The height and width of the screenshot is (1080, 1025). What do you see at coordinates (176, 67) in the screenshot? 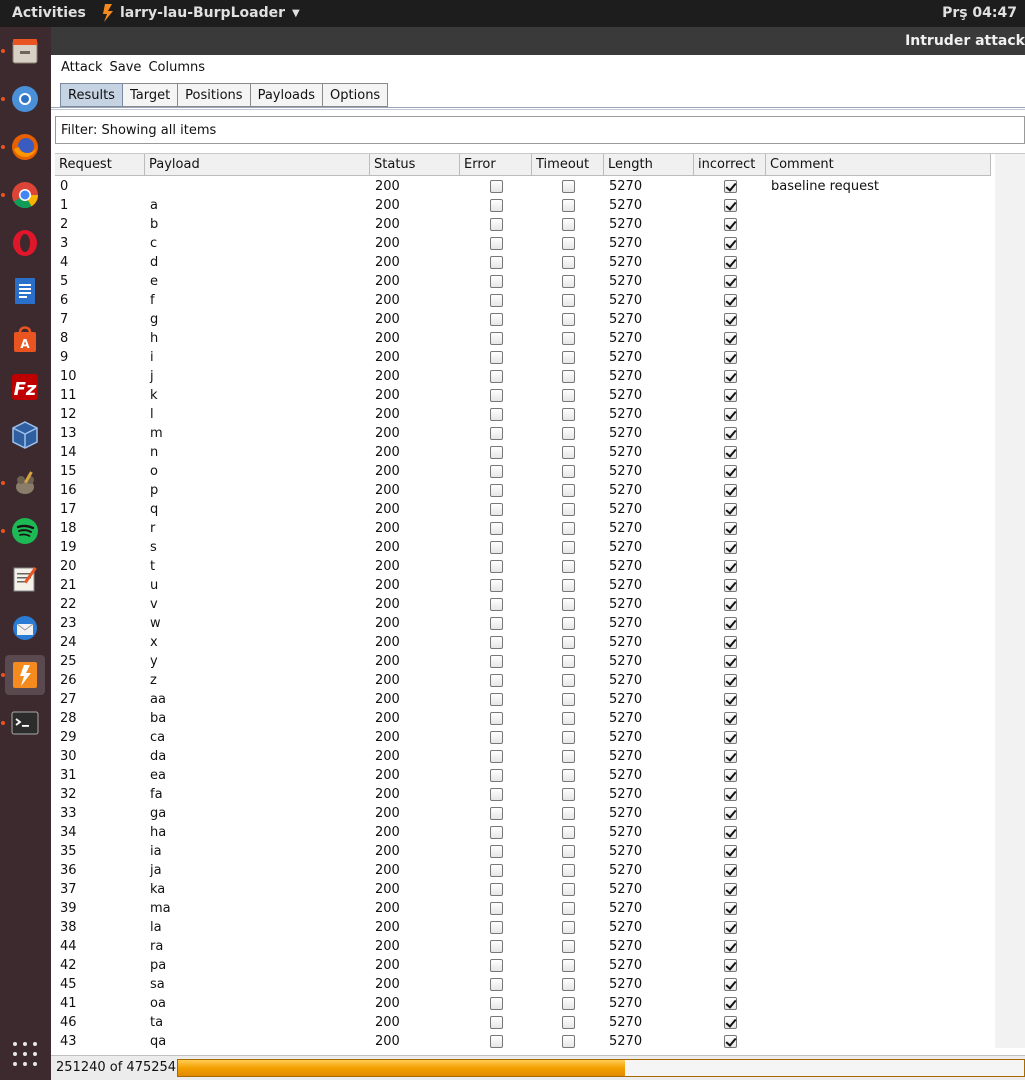
I see `menu-columns: Columns` at bounding box center [176, 67].